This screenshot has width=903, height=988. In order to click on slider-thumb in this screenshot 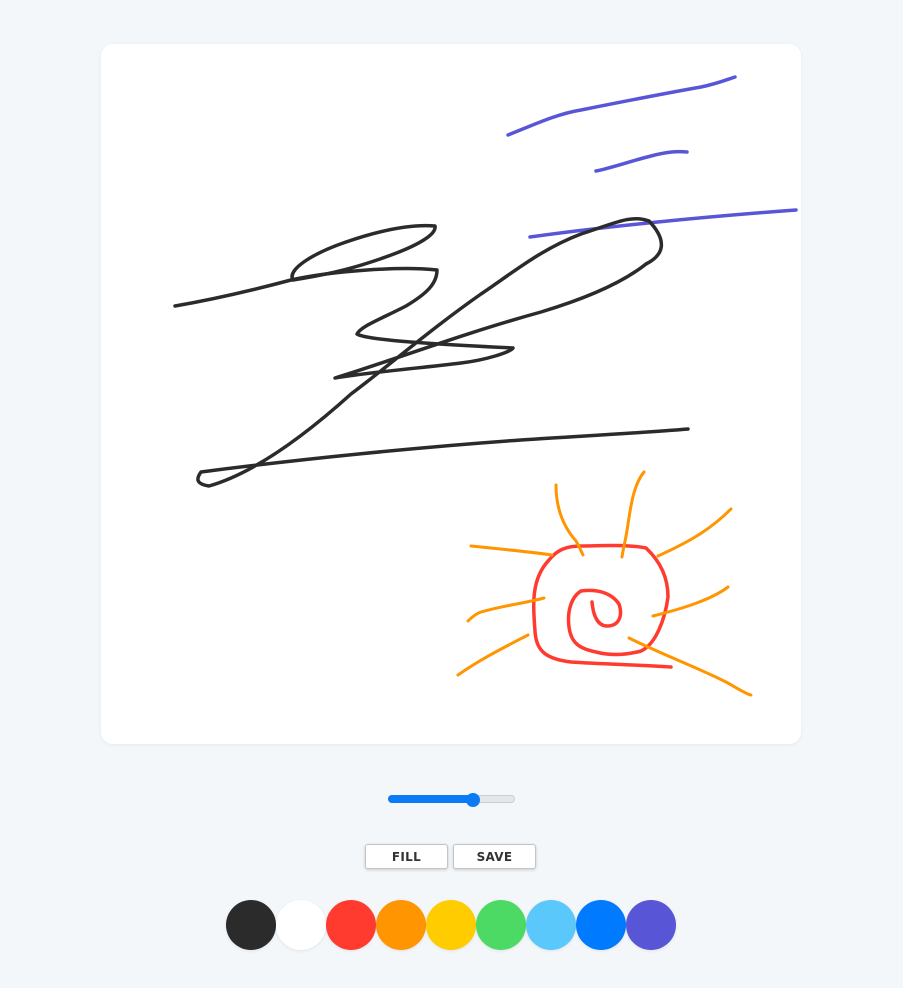, I will do `click(473, 800)`.